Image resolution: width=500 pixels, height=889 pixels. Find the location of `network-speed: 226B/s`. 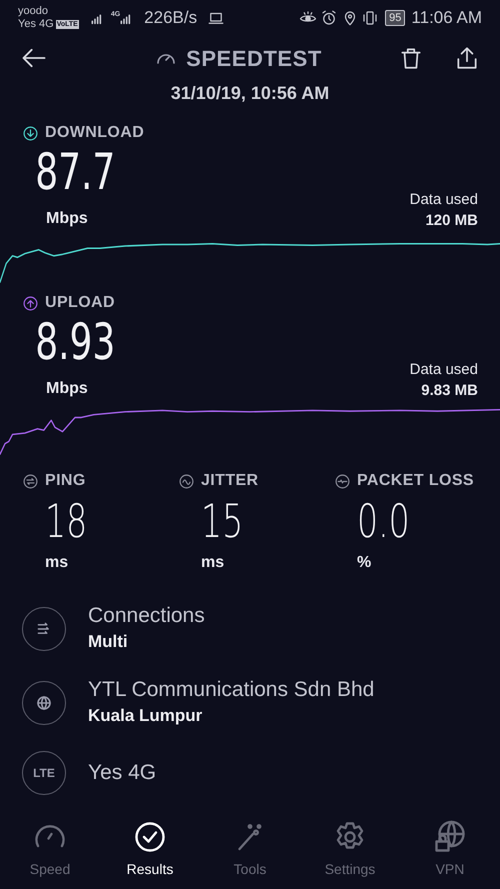

network-speed: 226B/s is located at coordinates (171, 18).